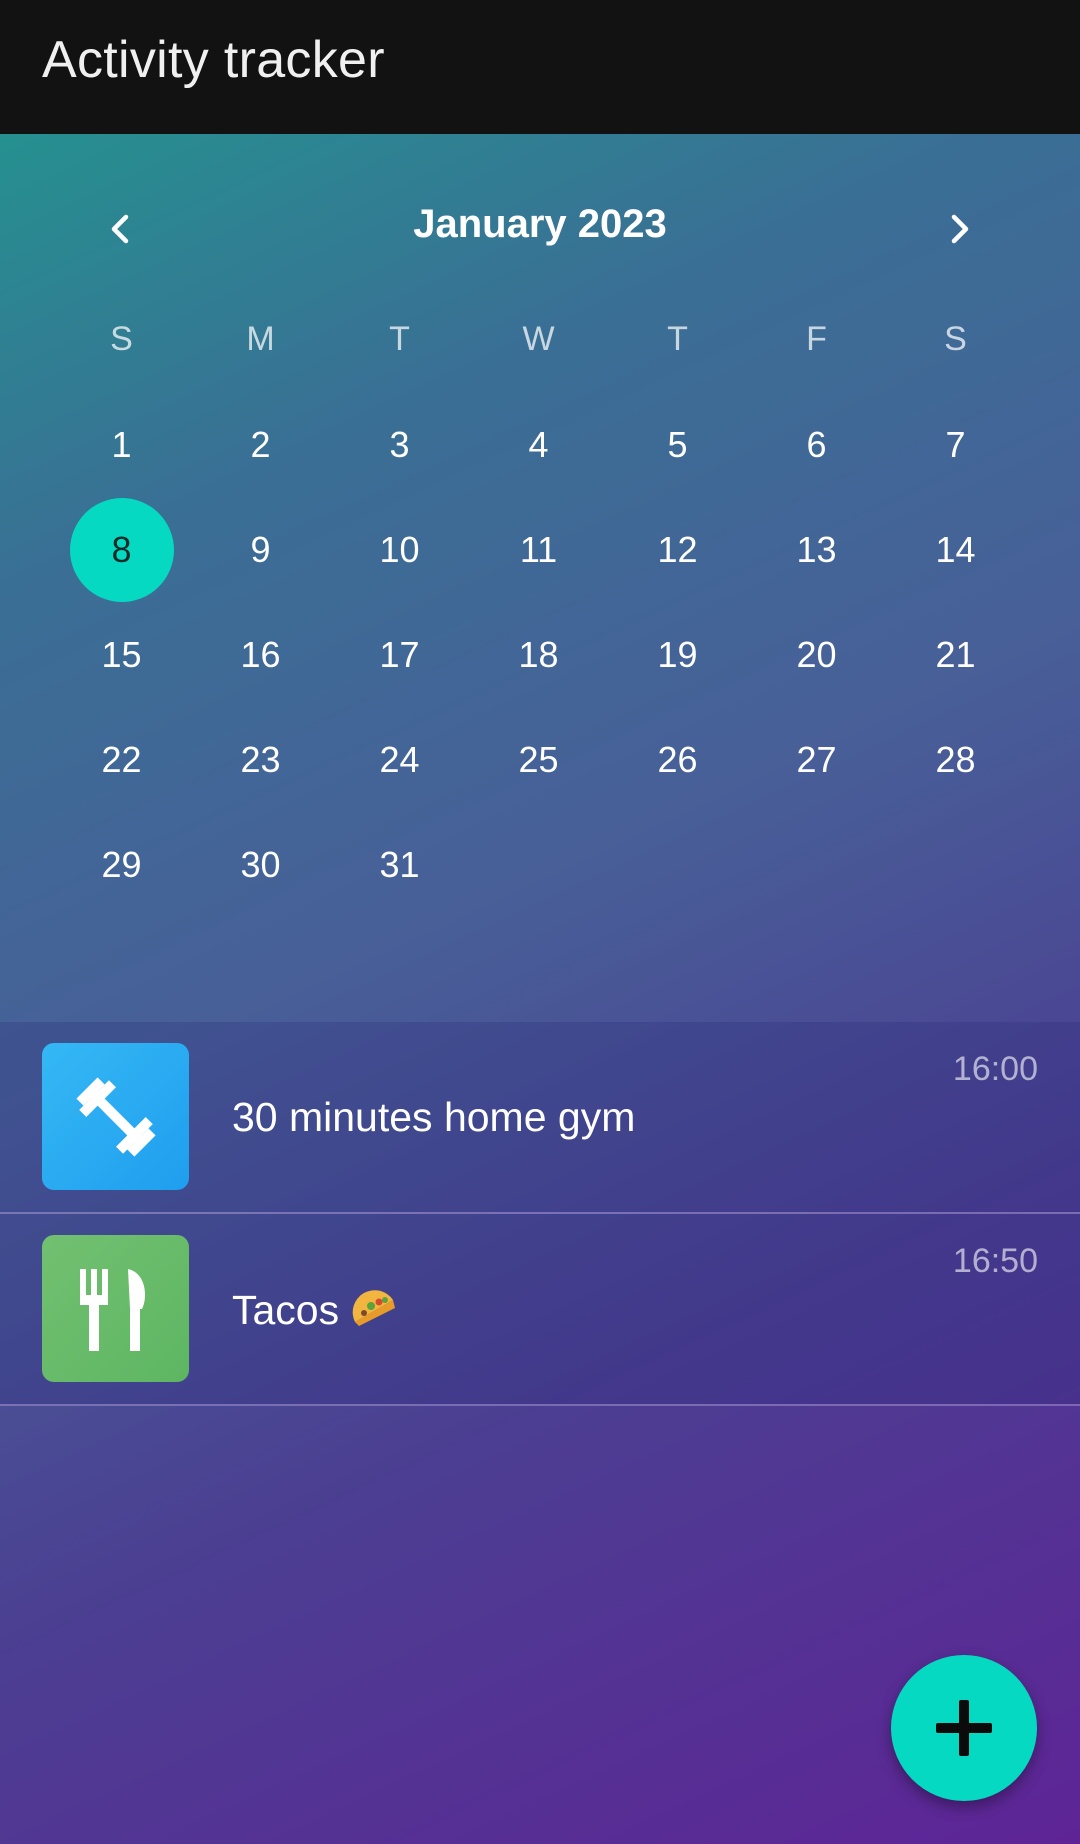  What do you see at coordinates (995, 1069) in the screenshot?
I see `activity-time: 16:00` at bounding box center [995, 1069].